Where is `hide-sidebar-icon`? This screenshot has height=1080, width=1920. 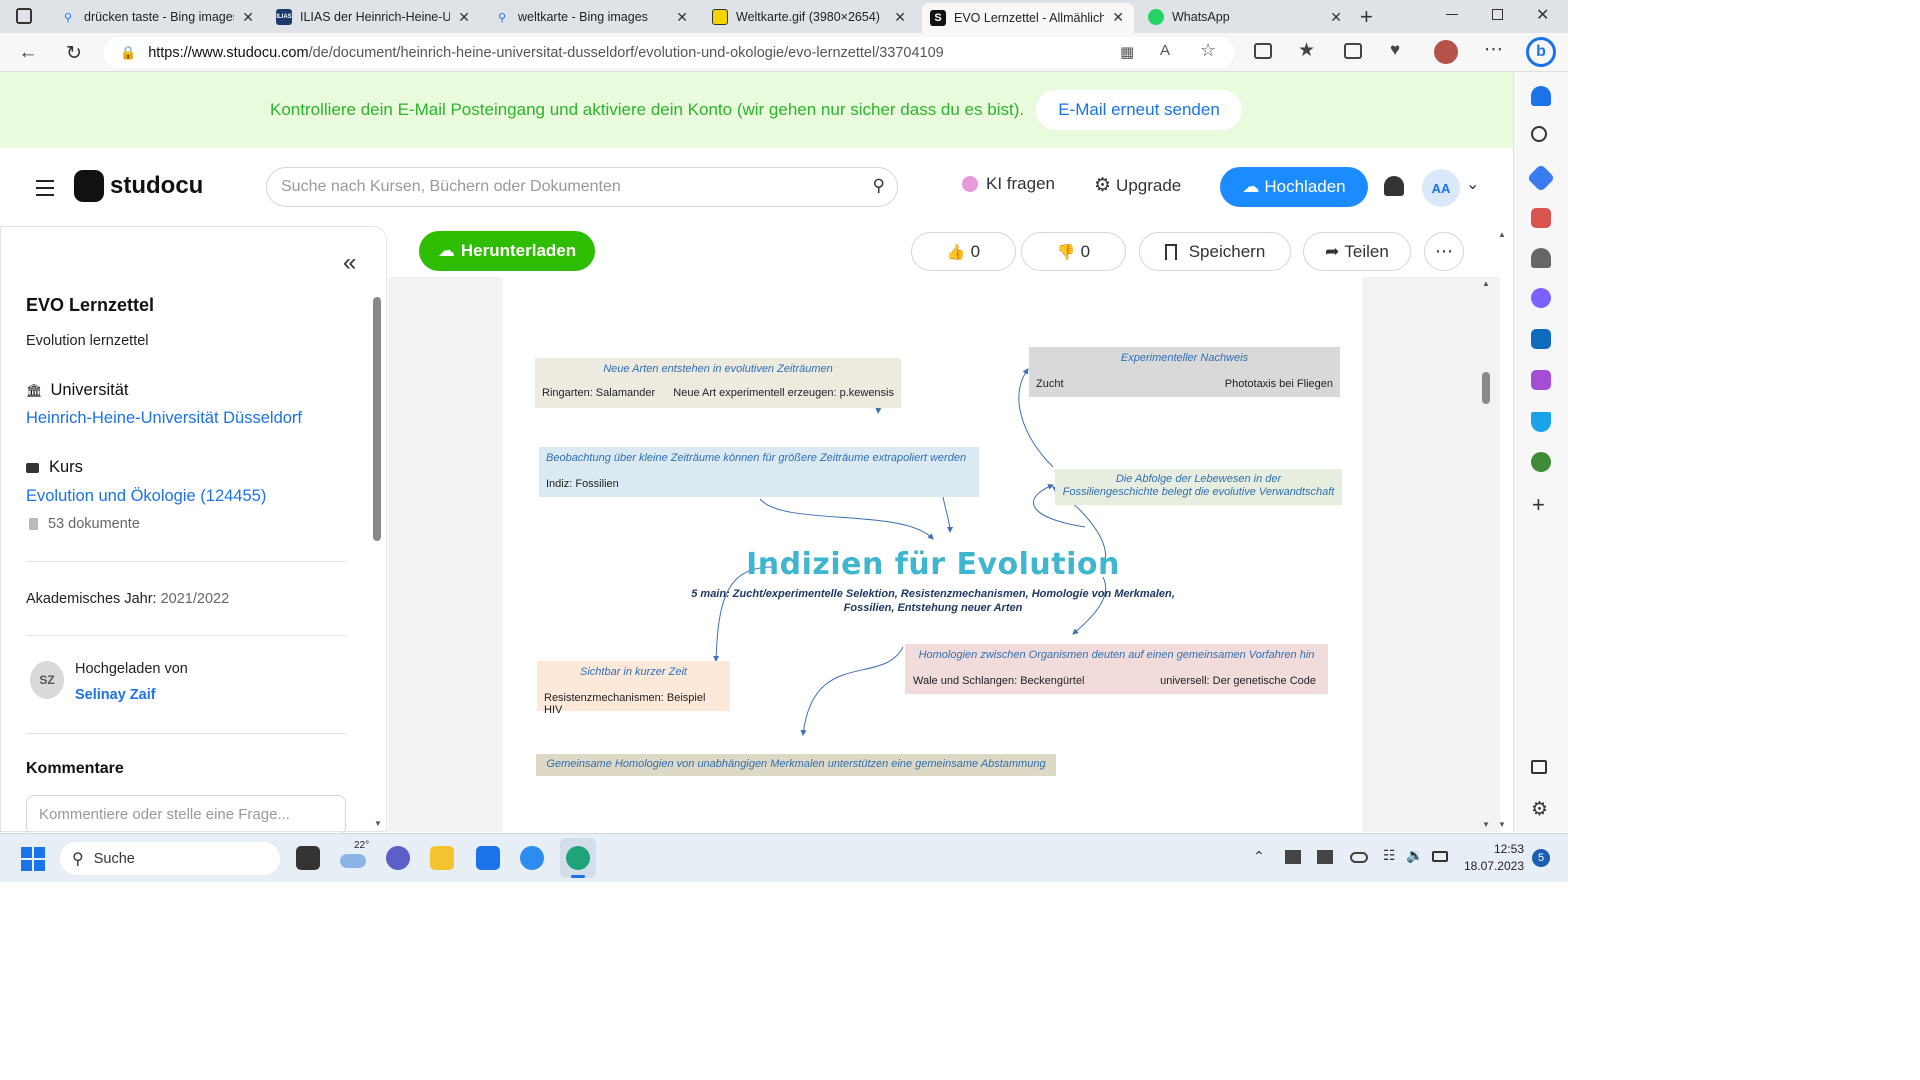 hide-sidebar-icon is located at coordinates (1539, 767).